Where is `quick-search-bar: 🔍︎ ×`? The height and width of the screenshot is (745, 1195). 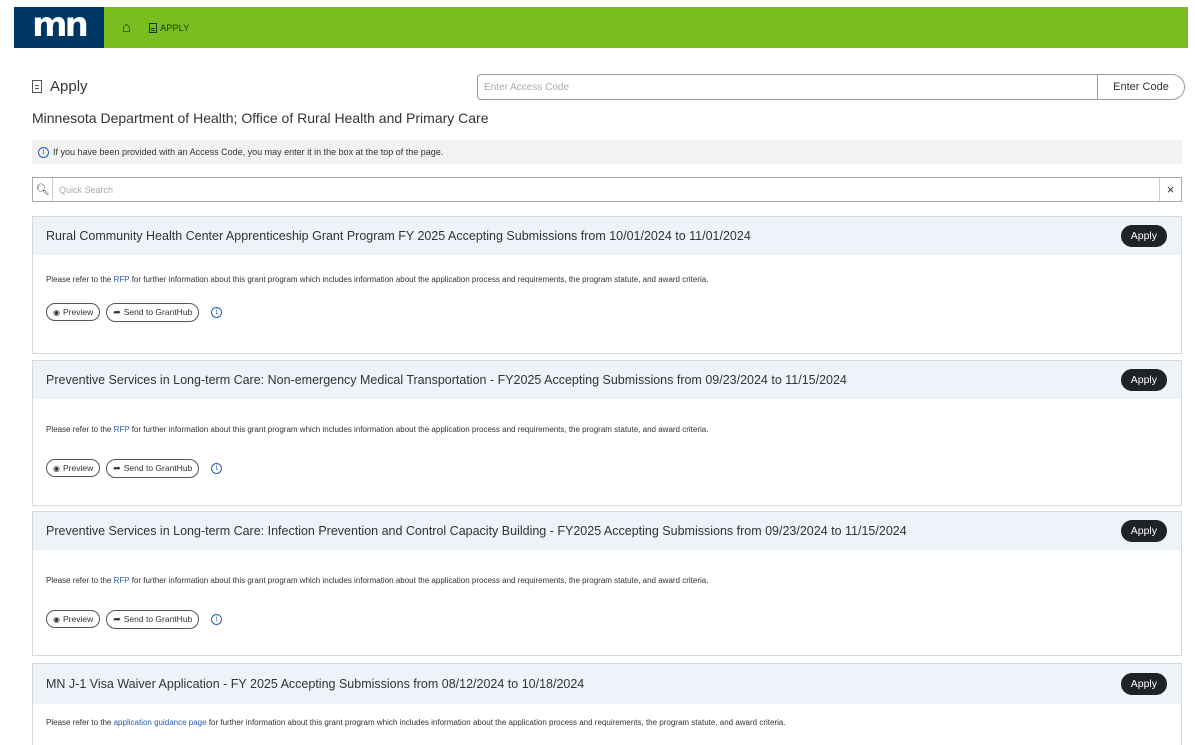 quick-search-bar: 🔍︎ × is located at coordinates (607, 189).